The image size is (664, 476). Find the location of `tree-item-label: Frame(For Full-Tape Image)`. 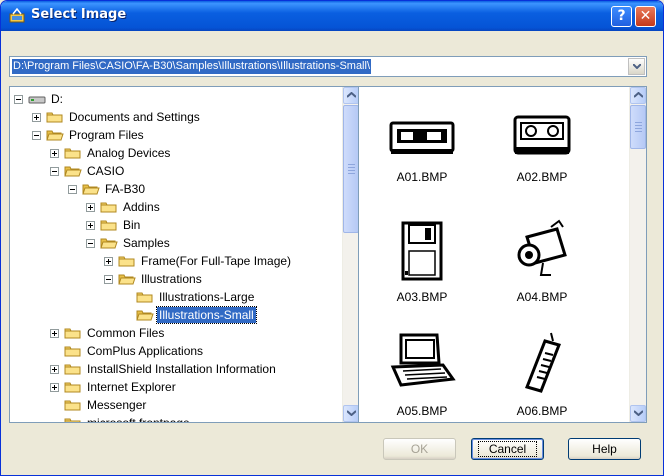

tree-item-label: Frame(For Full-Tape Image) is located at coordinates (216, 261).